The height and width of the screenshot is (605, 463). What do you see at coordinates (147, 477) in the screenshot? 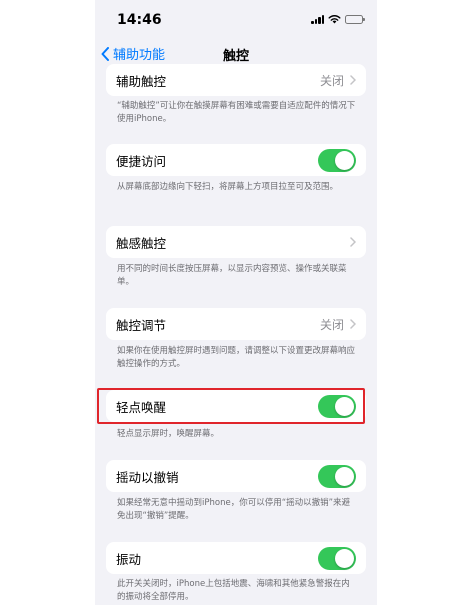
I see `cell-label: 摇动以撤销` at bounding box center [147, 477].